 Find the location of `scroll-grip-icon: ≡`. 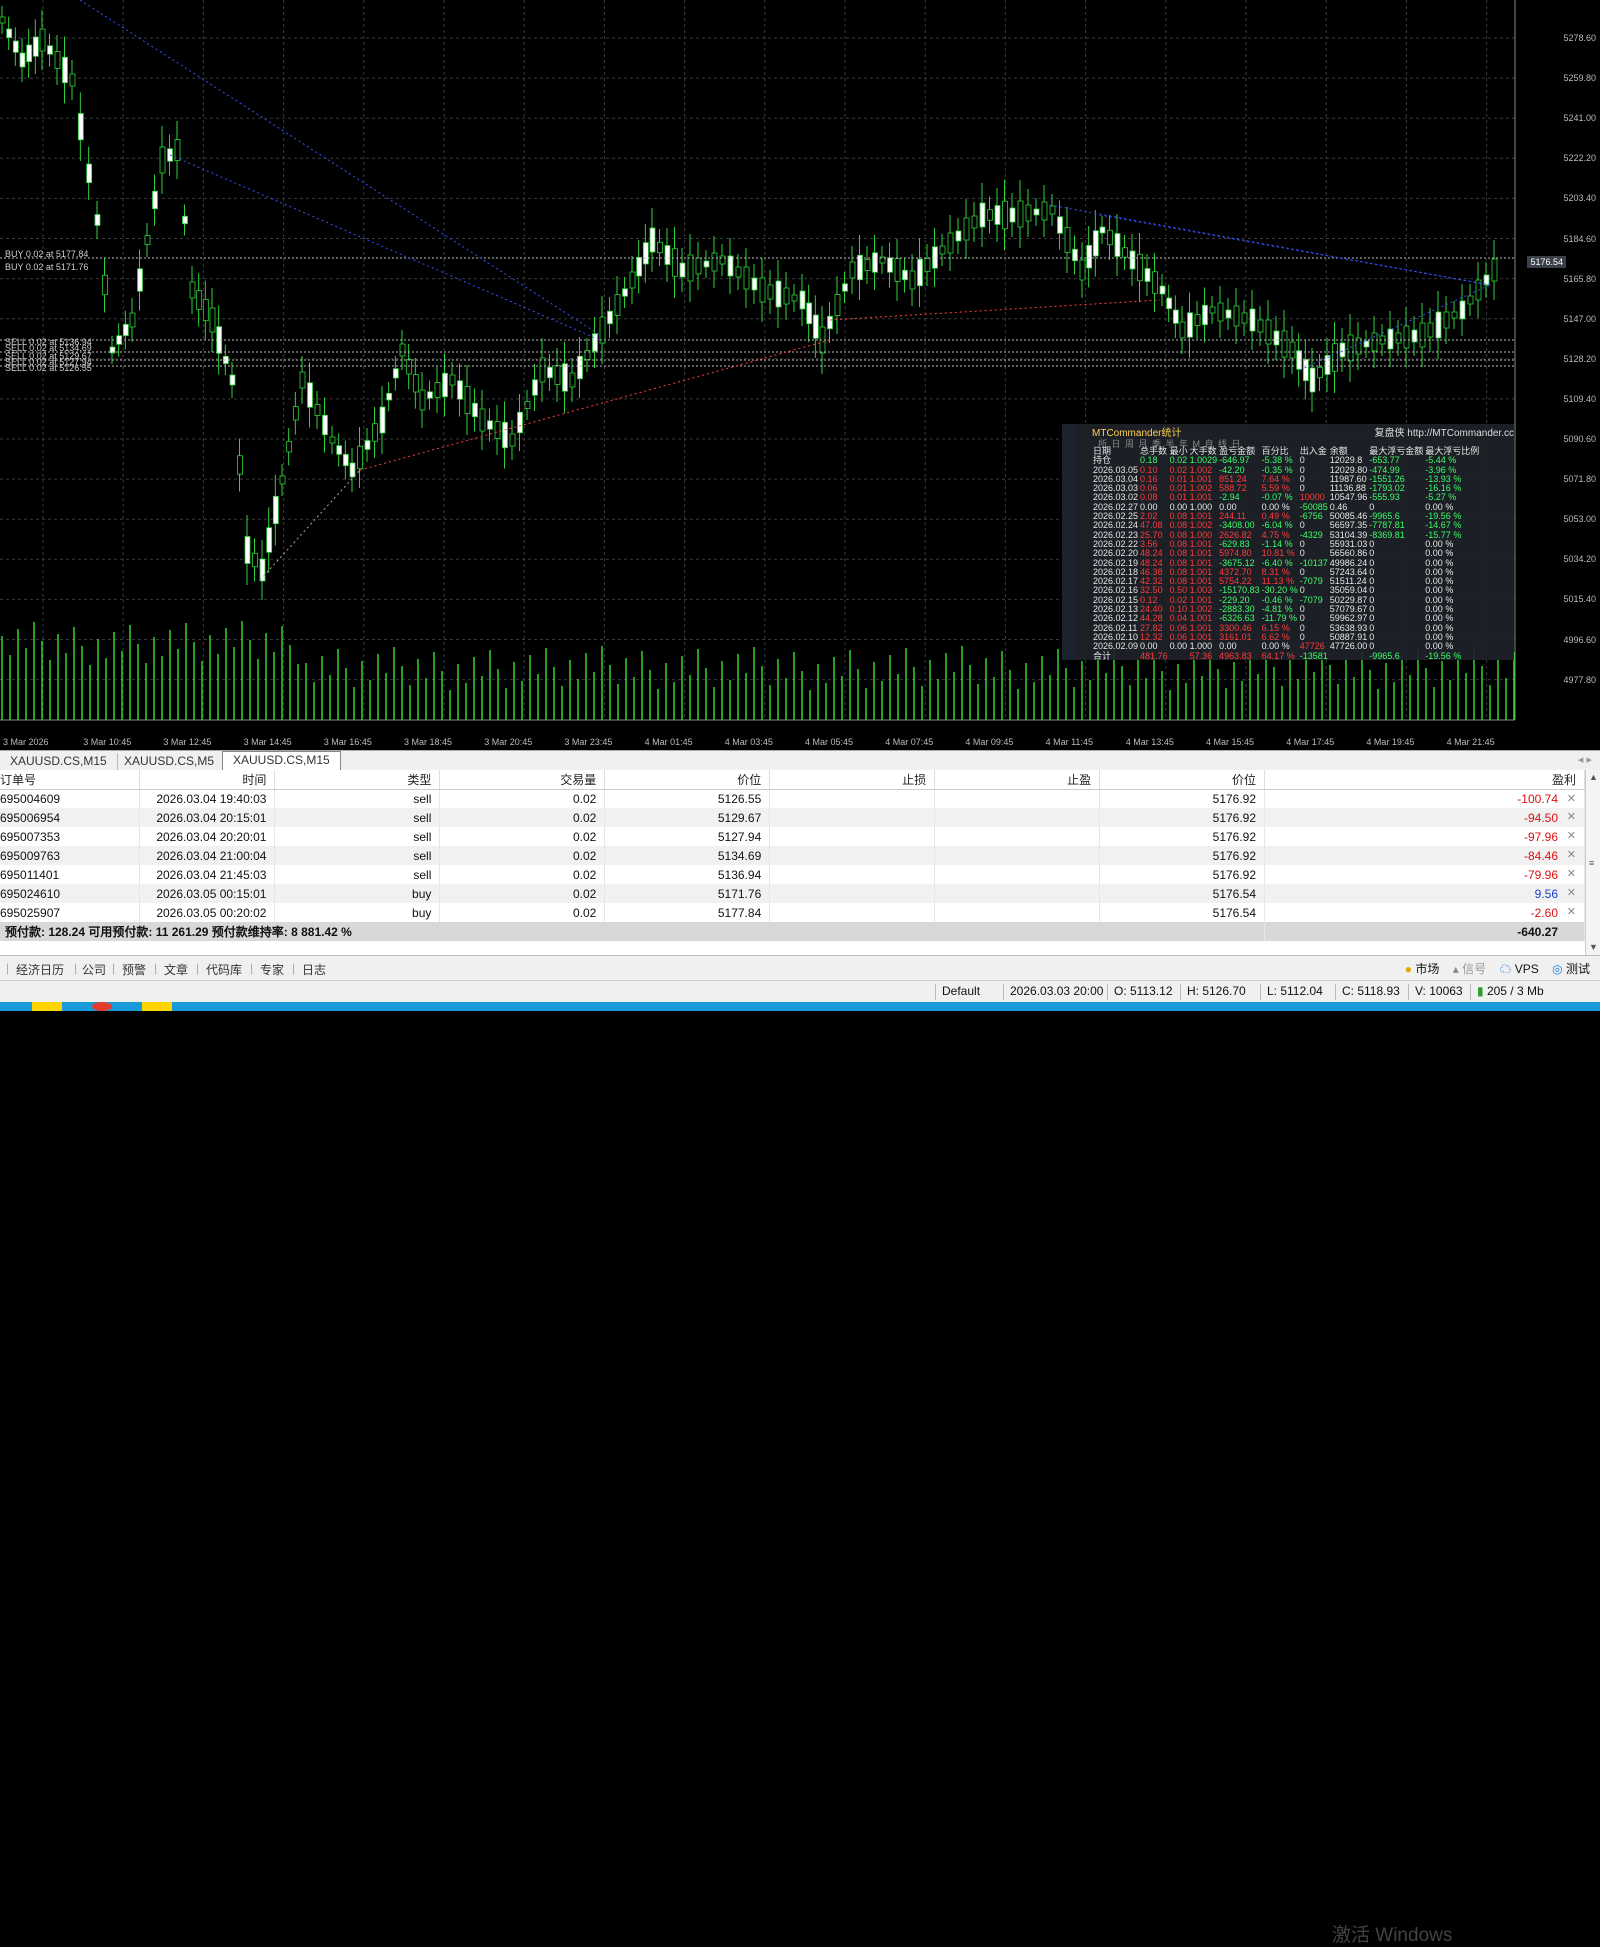

scroll-grip-icon: ≡ is located at coordinates (1591, 863).